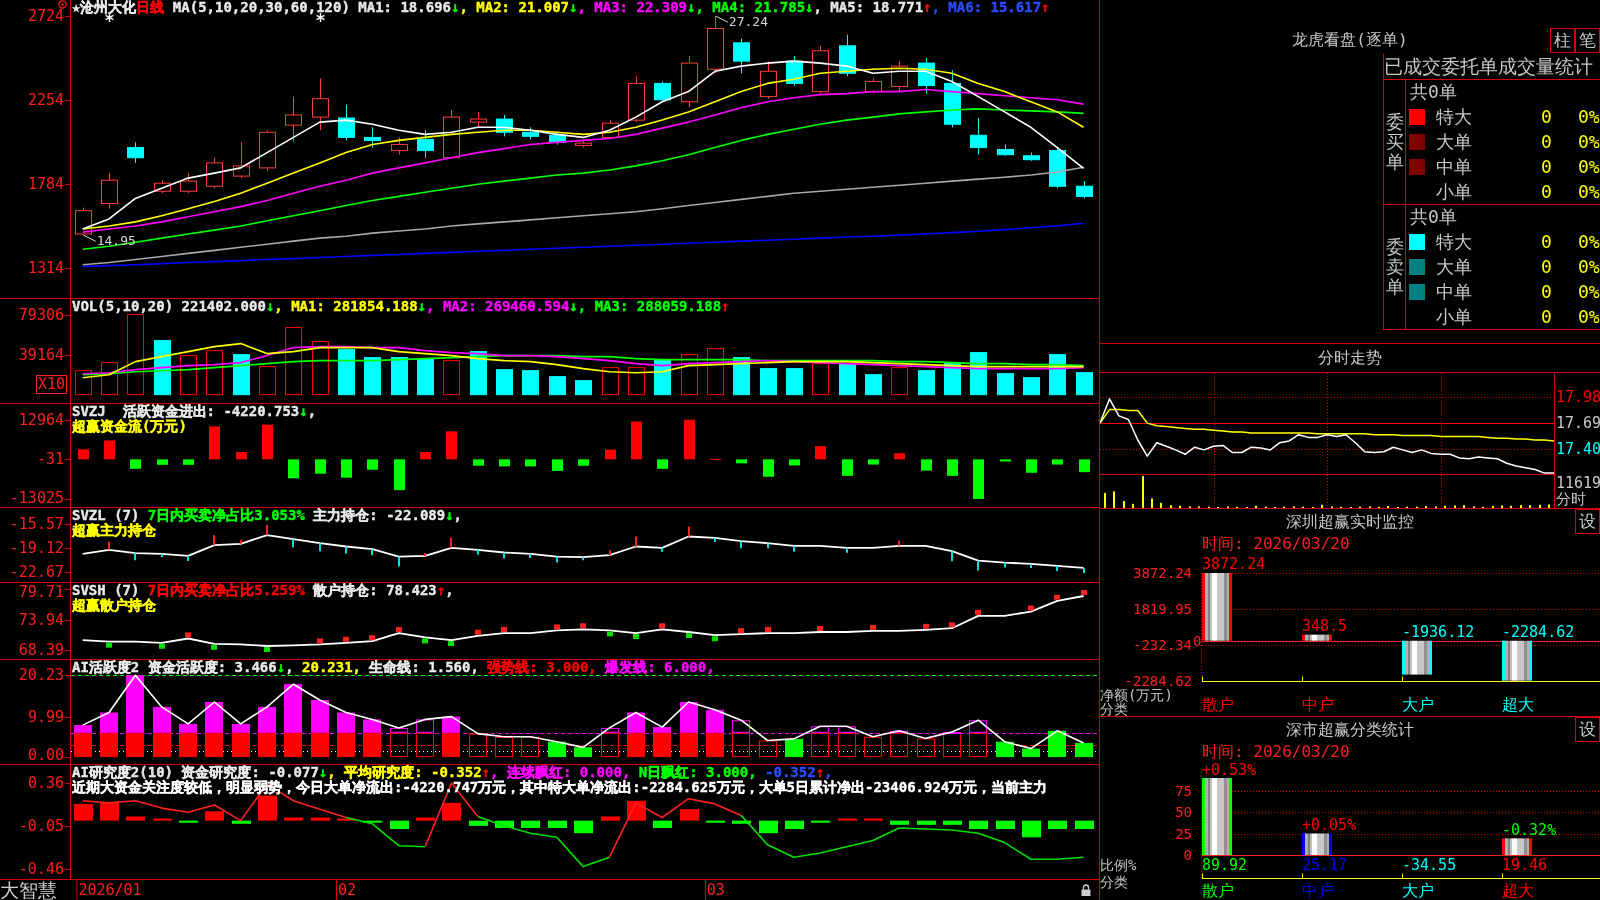 This screenshot has width=1600, height=900. Describe the element at coordinates (225, 590) in the screenshot. I see `legend-text: 7日内买卖净占比5.259%` at that location.